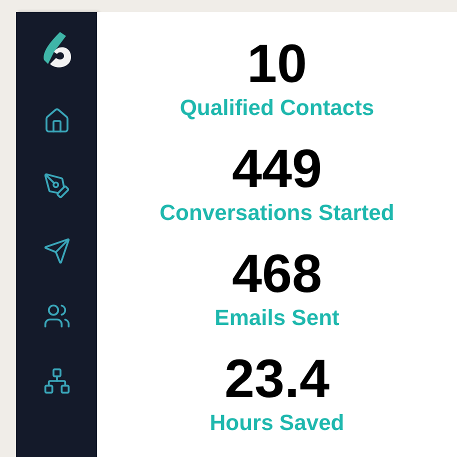 Image resolution: width=457 pixels, height=457 pixels. What do you see at coordinates (277, 213) in the screenshot?
I see `stat-label: Conversations Started` at bounding box center [277, 213].